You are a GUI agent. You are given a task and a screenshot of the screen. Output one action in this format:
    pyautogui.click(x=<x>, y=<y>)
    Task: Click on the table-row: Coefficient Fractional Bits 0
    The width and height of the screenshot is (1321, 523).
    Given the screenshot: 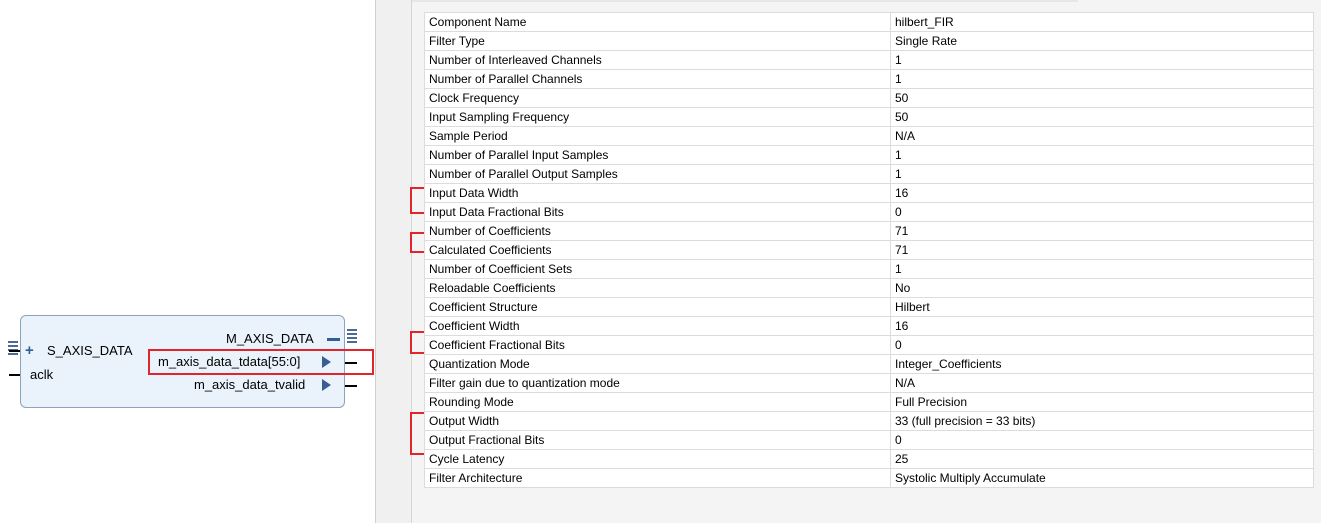 What is the action you would take?
    pyautogui.click(x=869, y=345)
    